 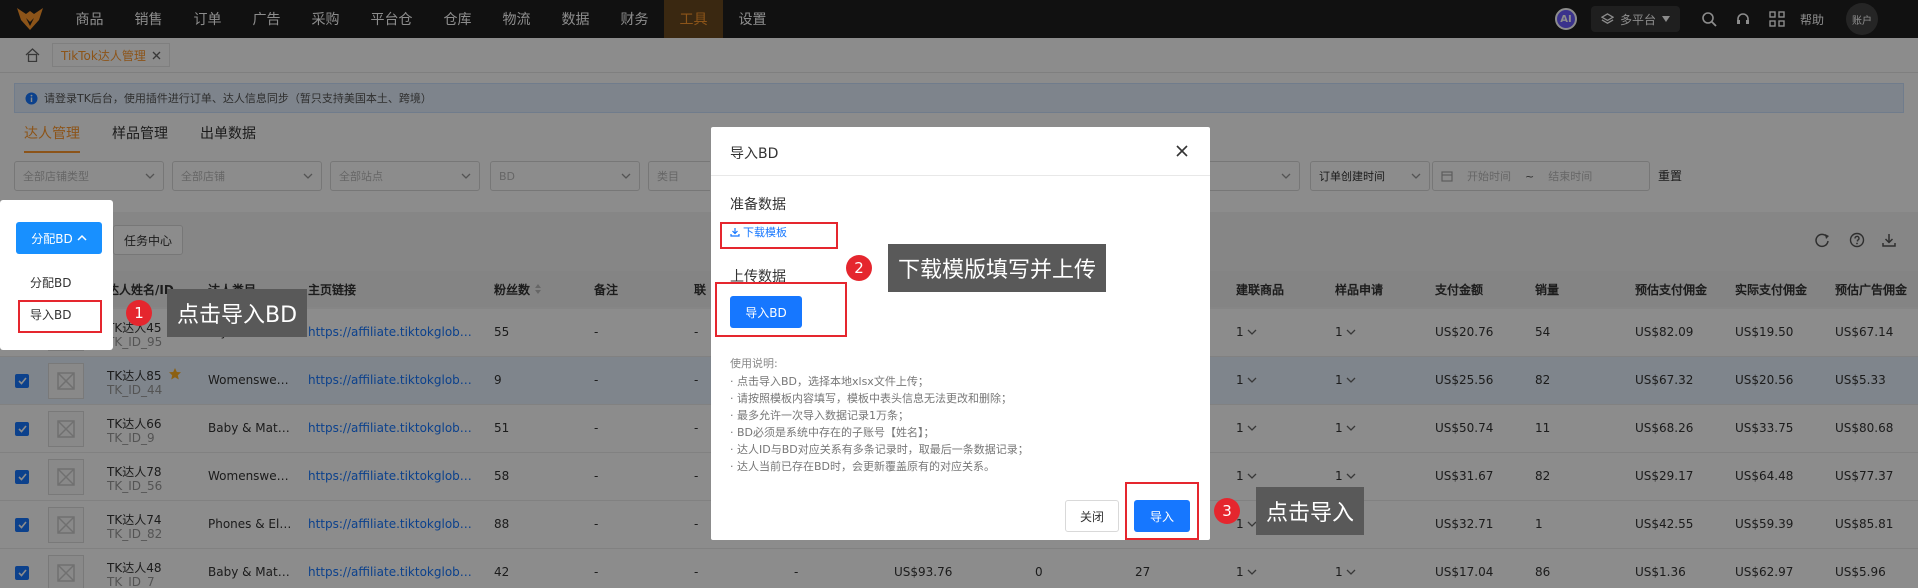 I want to click on modal-title: 导入BD, so click(x=754, y=154).